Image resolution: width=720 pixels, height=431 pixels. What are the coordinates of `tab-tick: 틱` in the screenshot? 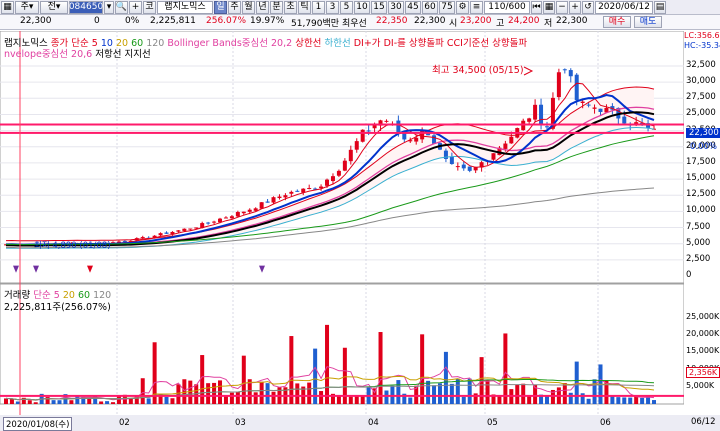 It's located at (304, 7).